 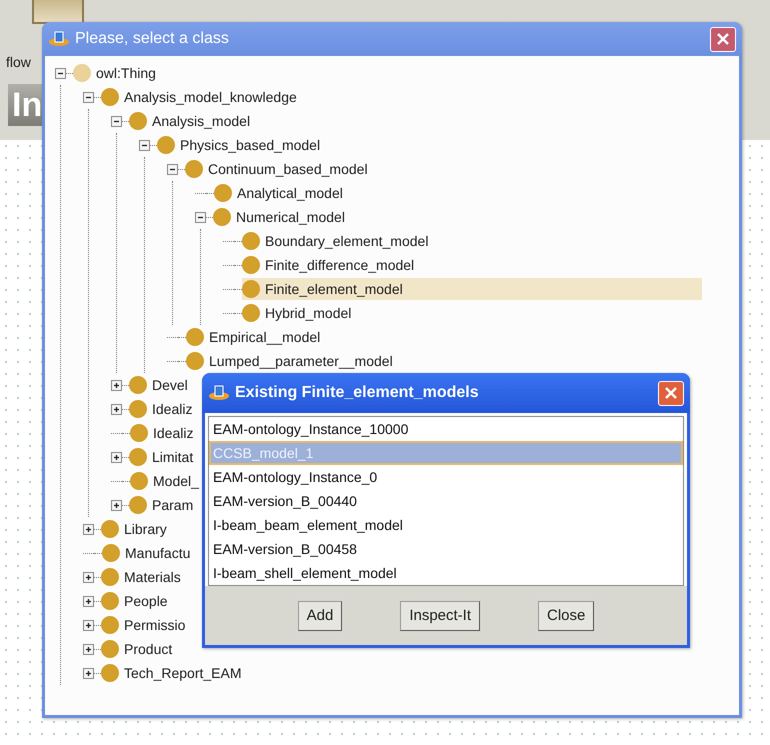 I want to click on dialog-title: Existing Finite_element_models, so click(x=357, y=393).